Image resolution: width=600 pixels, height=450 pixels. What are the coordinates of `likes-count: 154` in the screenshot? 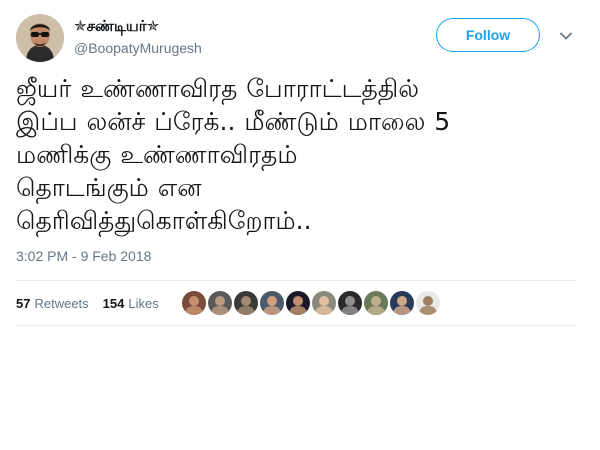 It's located at (113, 303).